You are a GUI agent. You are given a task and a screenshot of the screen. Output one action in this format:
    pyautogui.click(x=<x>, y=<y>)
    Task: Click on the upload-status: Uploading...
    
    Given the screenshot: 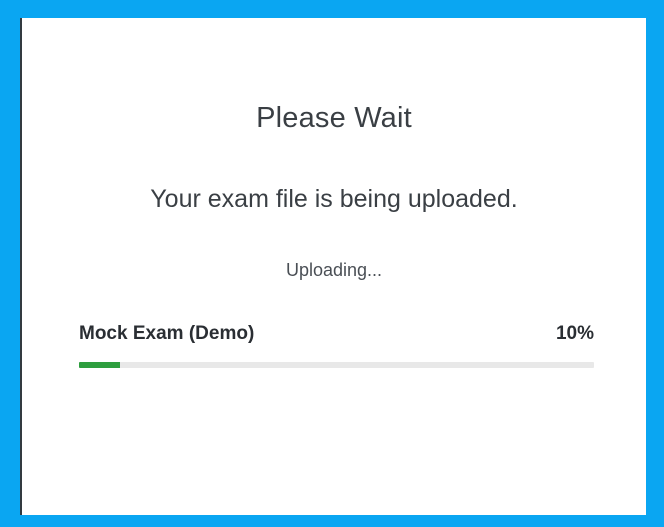 What is the action you would take?
    pyautogui.click(x=334, y=270)
    